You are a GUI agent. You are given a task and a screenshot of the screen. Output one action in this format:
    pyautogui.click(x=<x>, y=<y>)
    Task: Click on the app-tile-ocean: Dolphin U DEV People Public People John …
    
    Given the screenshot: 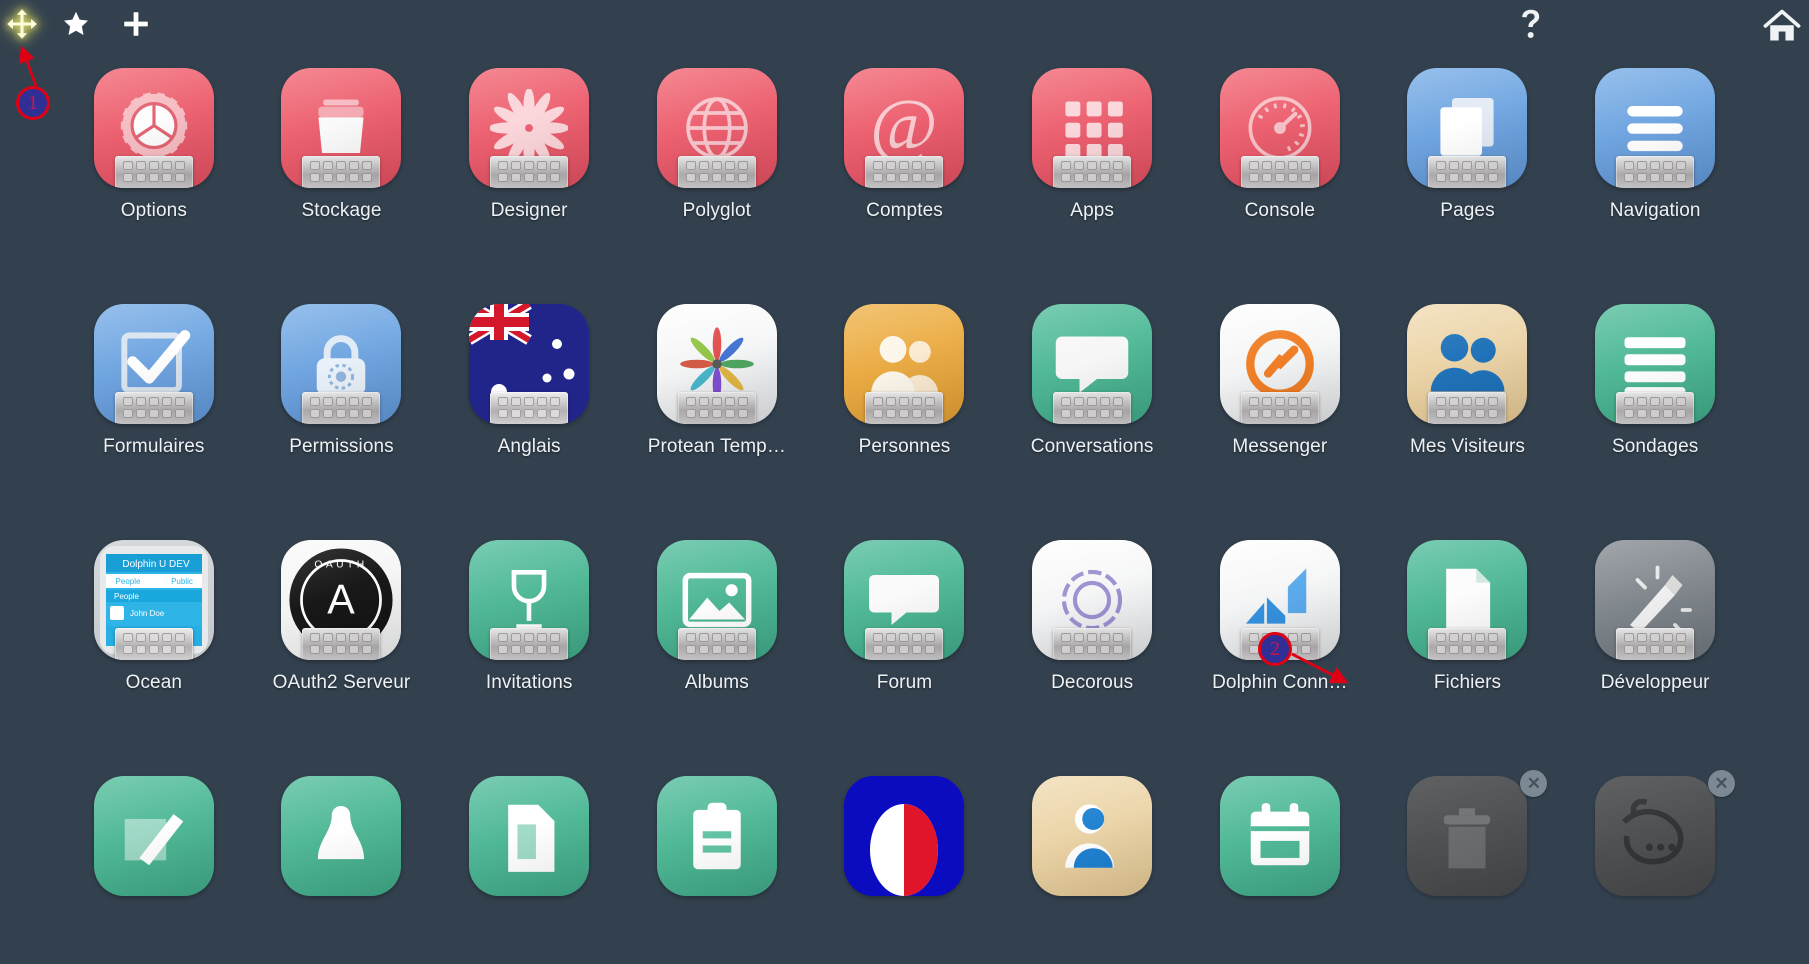 What is the action you would take?
    pyautogui.click(x=154, y=625)
    